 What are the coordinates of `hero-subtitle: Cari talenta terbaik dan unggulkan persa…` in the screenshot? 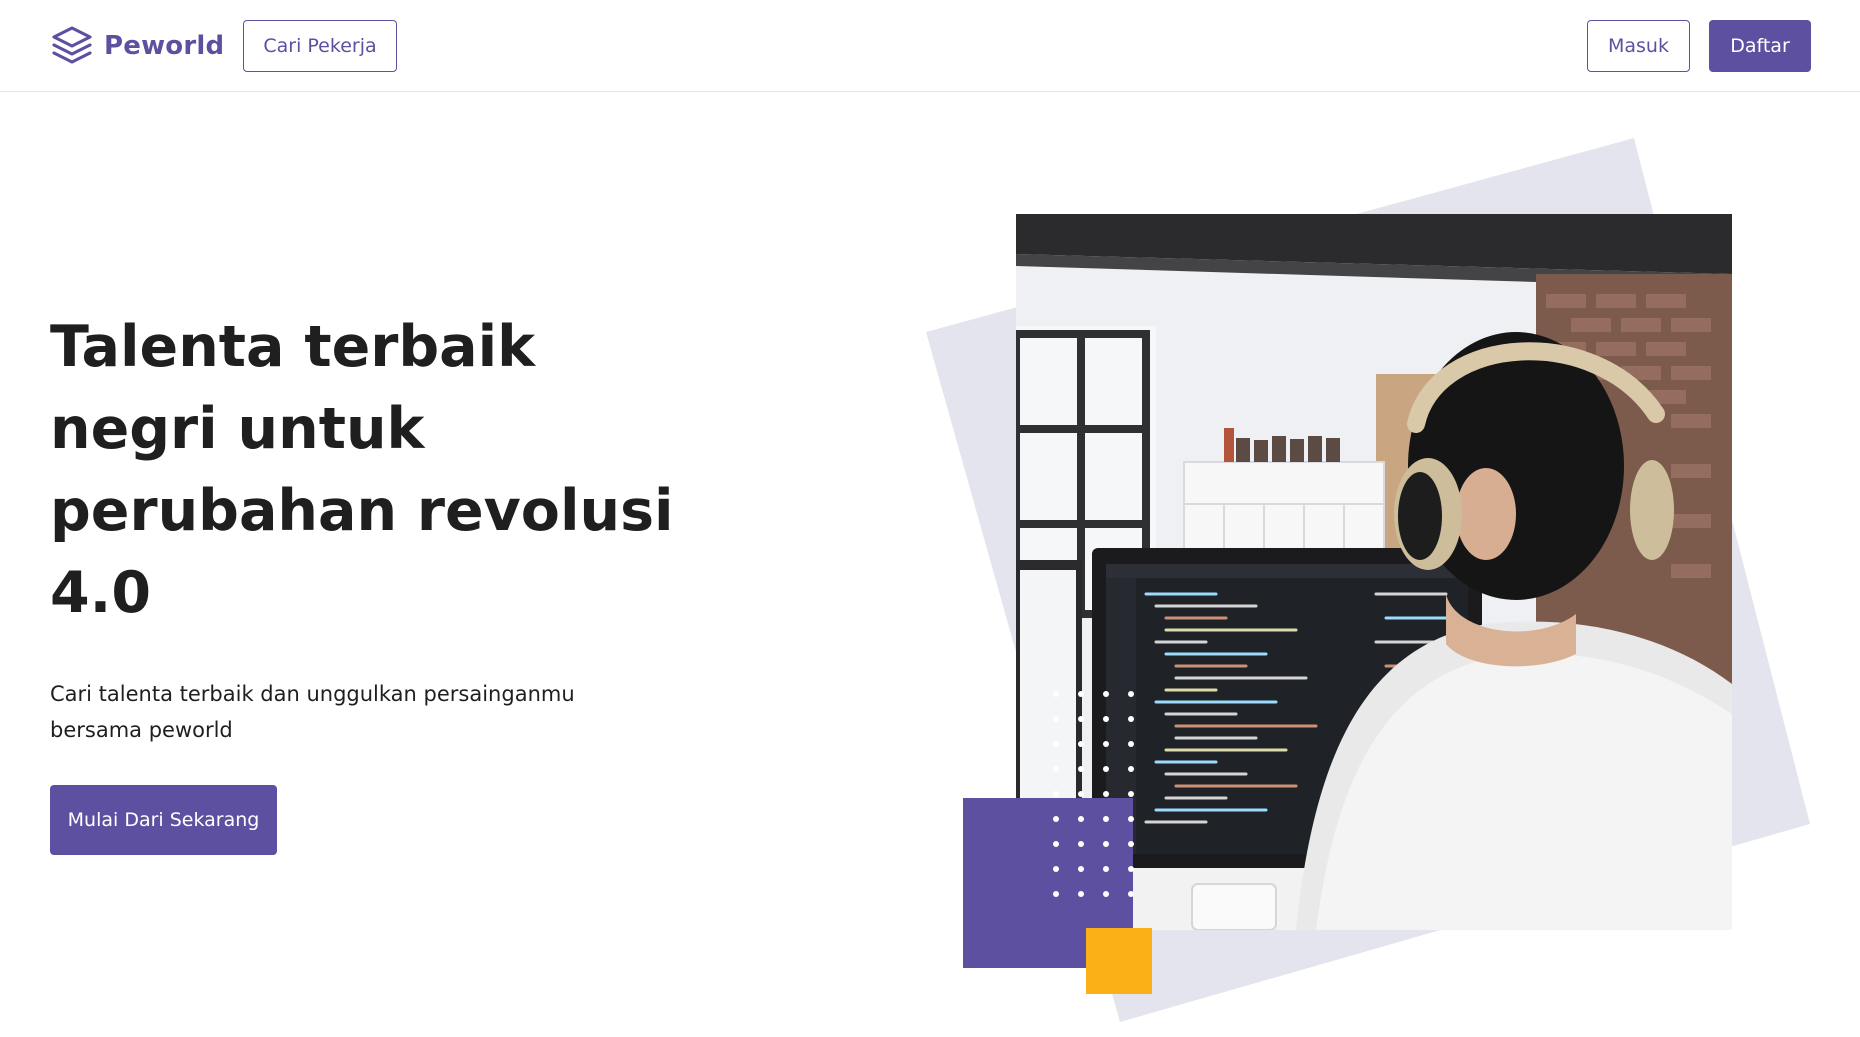 It's located at (312, 712).